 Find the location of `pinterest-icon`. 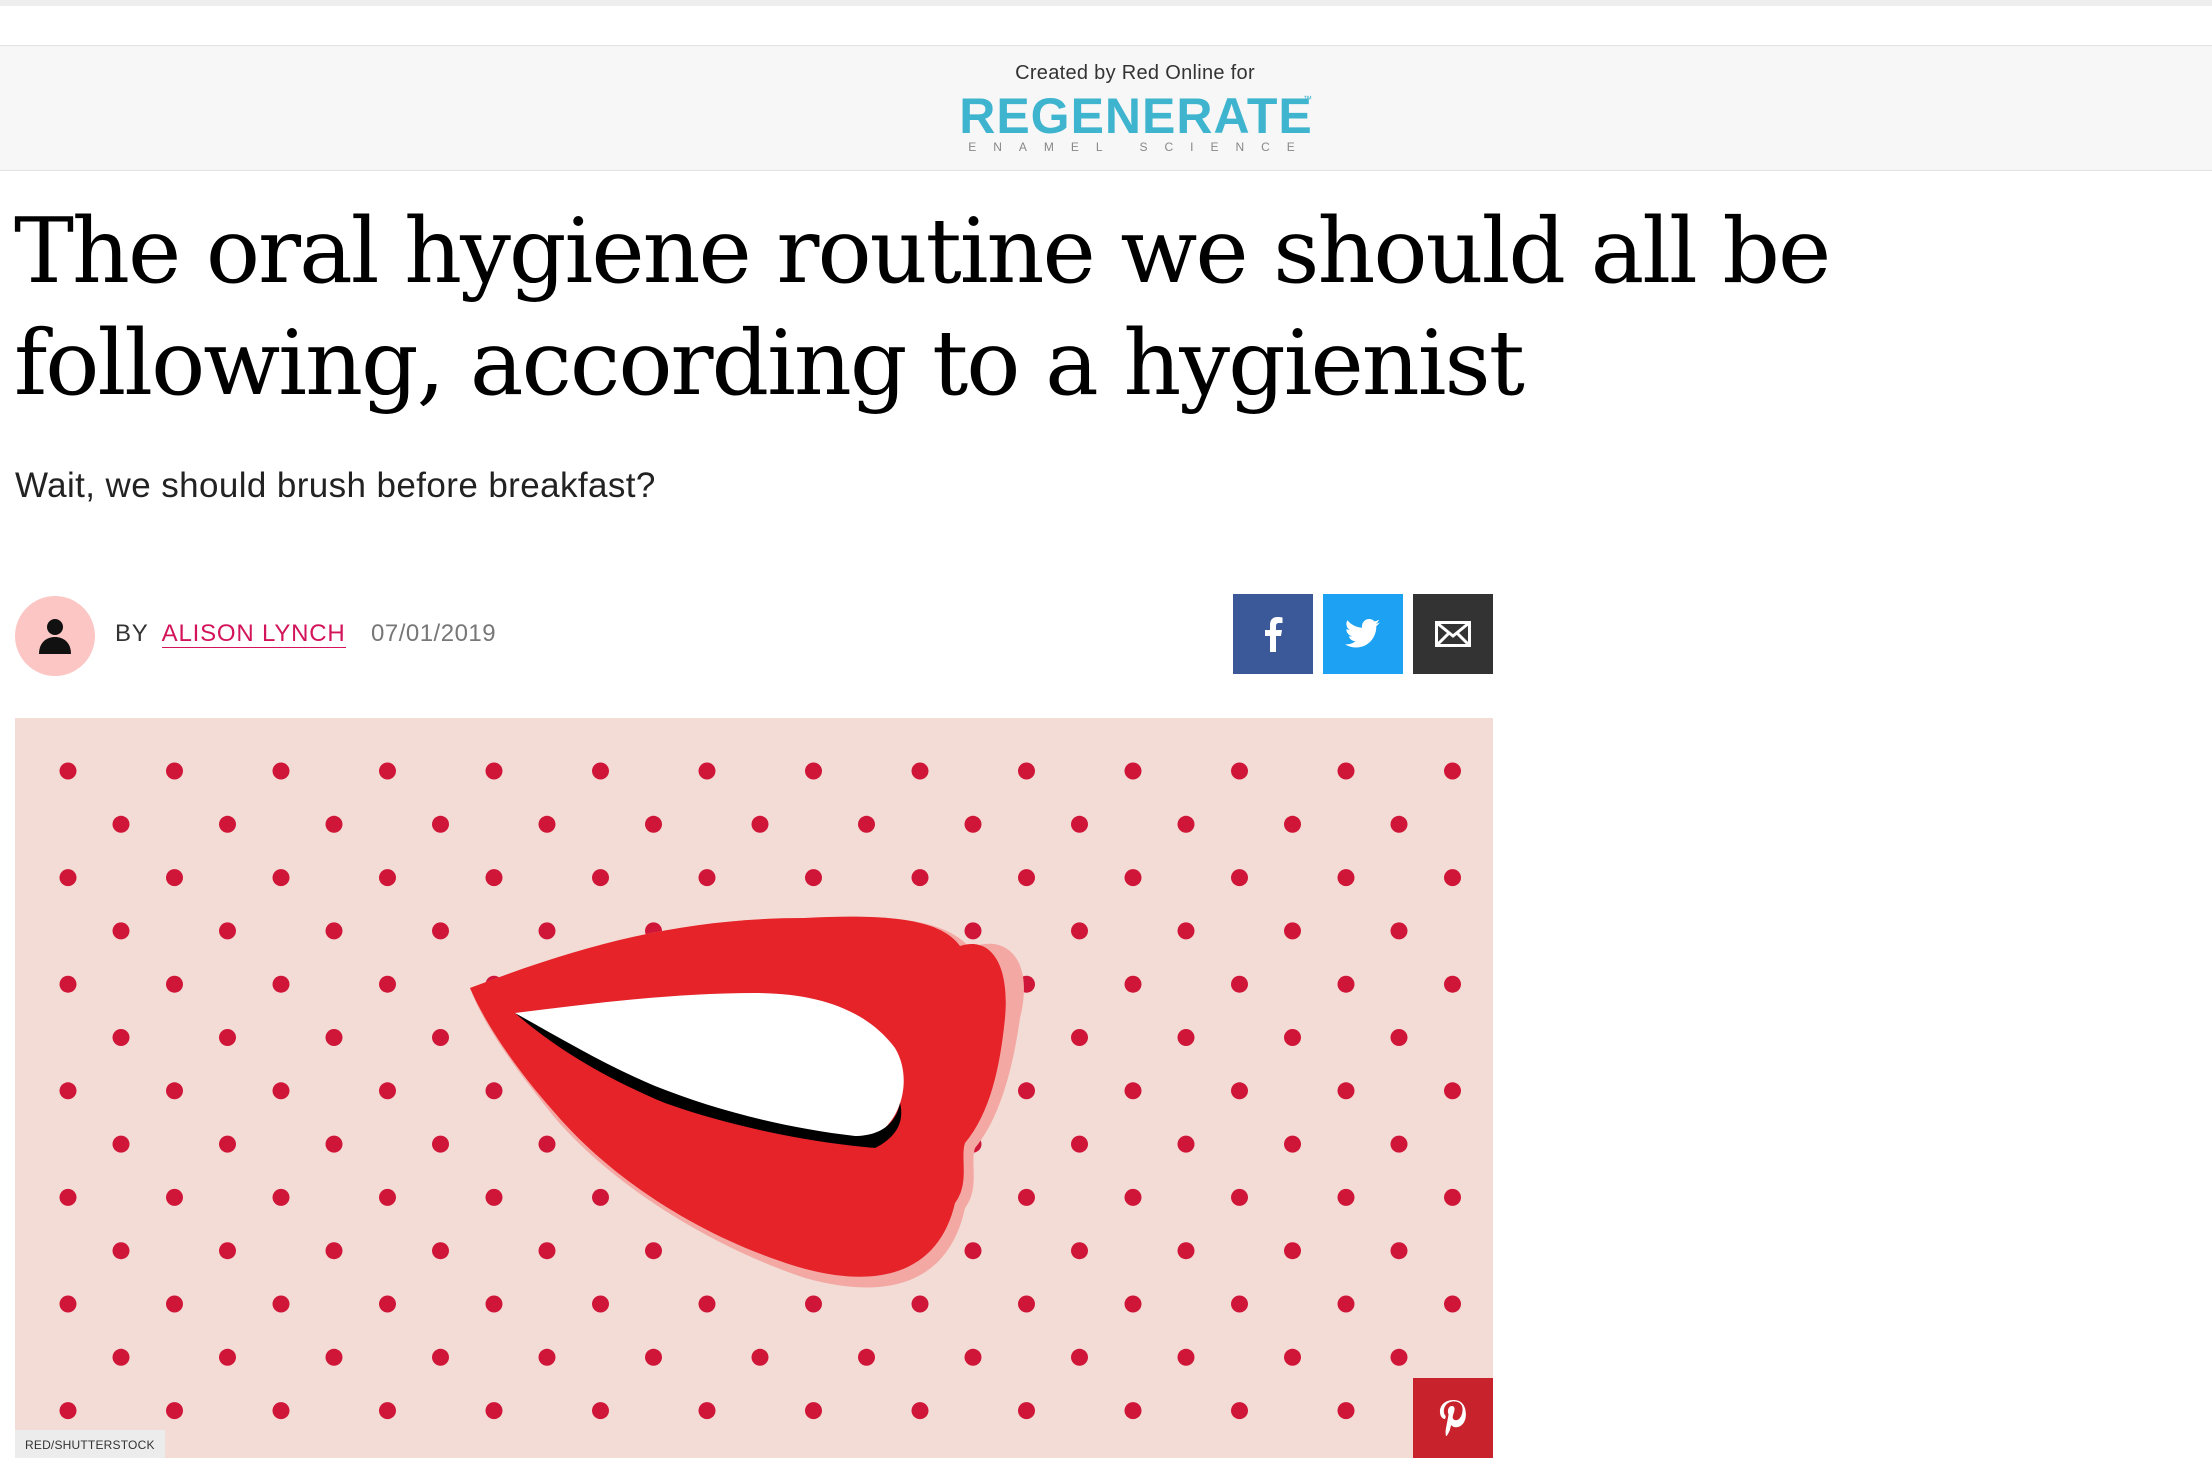

pinterest-icon is located at coordinates (1452, 1418).